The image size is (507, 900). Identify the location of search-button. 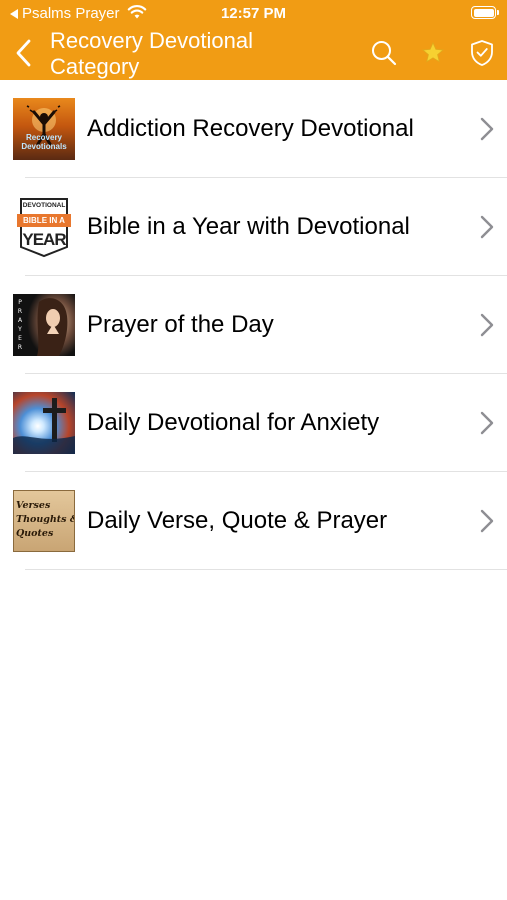
(384, 53).